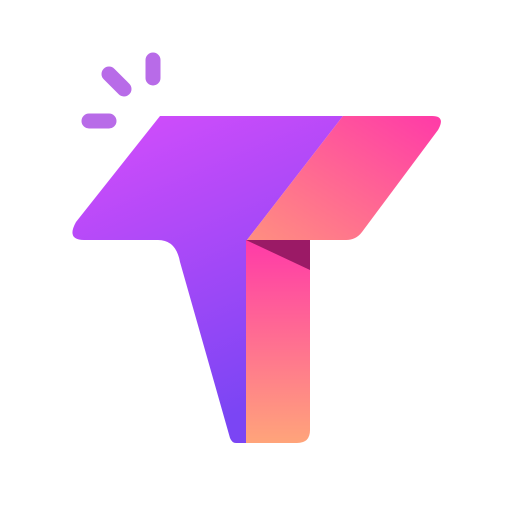 The height and width of the screenshot is (512, 512). I want to click on spark-lines-icon, so click(121, 90).